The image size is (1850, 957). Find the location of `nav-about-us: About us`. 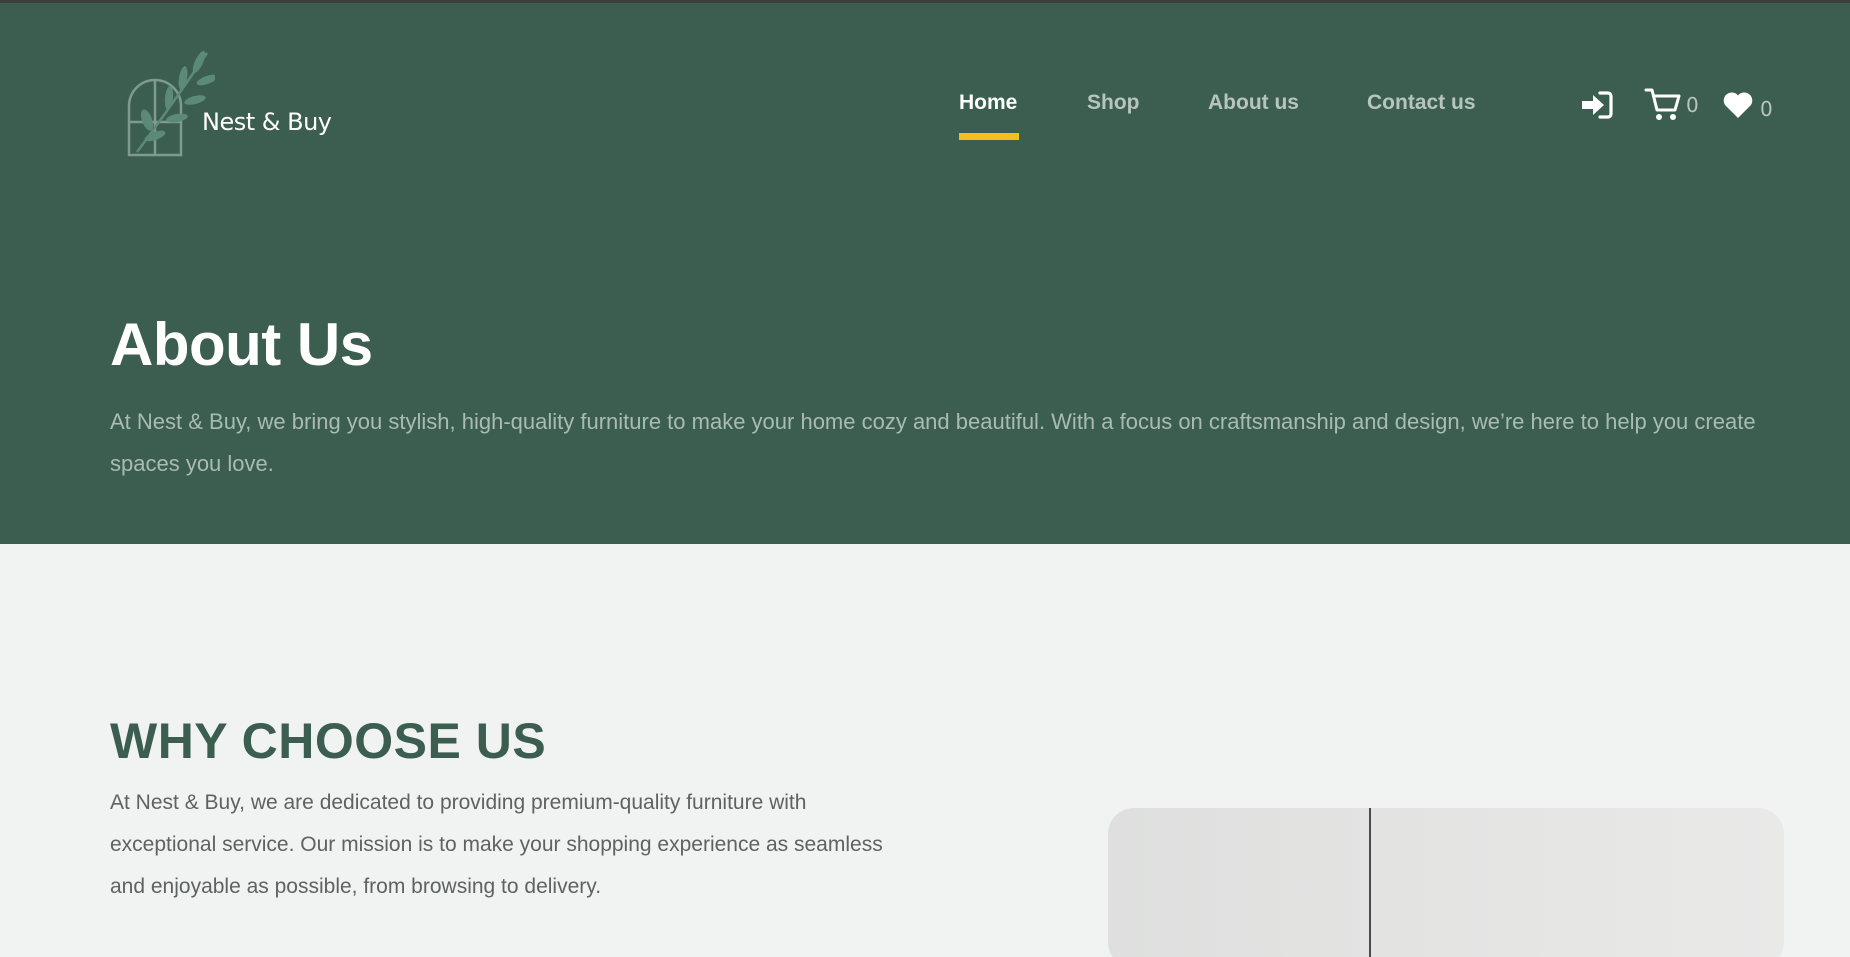

nav-about-us: About us is located at coordinates (1253, 103).